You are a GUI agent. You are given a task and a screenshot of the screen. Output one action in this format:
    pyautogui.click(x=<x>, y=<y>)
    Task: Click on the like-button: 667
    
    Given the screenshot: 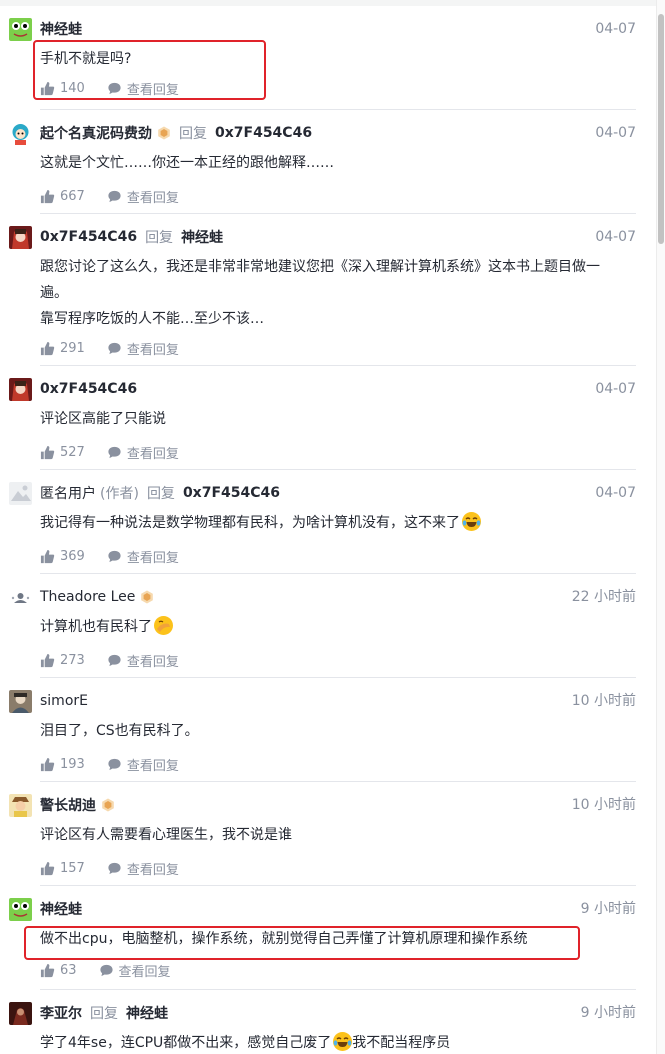 What is the action you would take?
    pyautogui.click(x=62, y=196)
    